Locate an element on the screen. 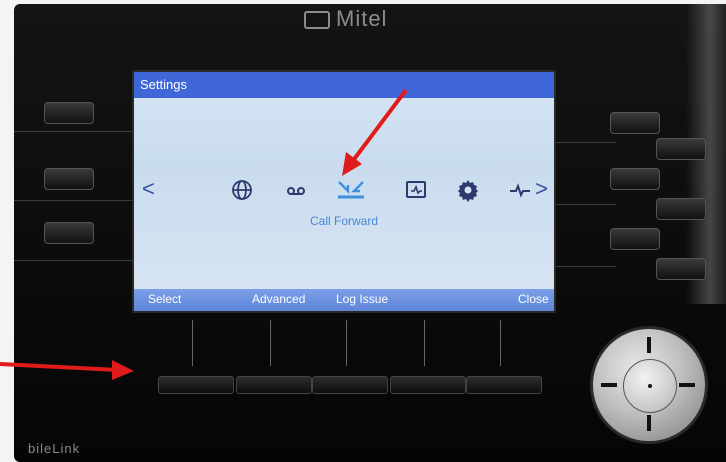 The height and width of the screenshot is (462, 726). screen-title: Settings is located at coordinates (344, 85).